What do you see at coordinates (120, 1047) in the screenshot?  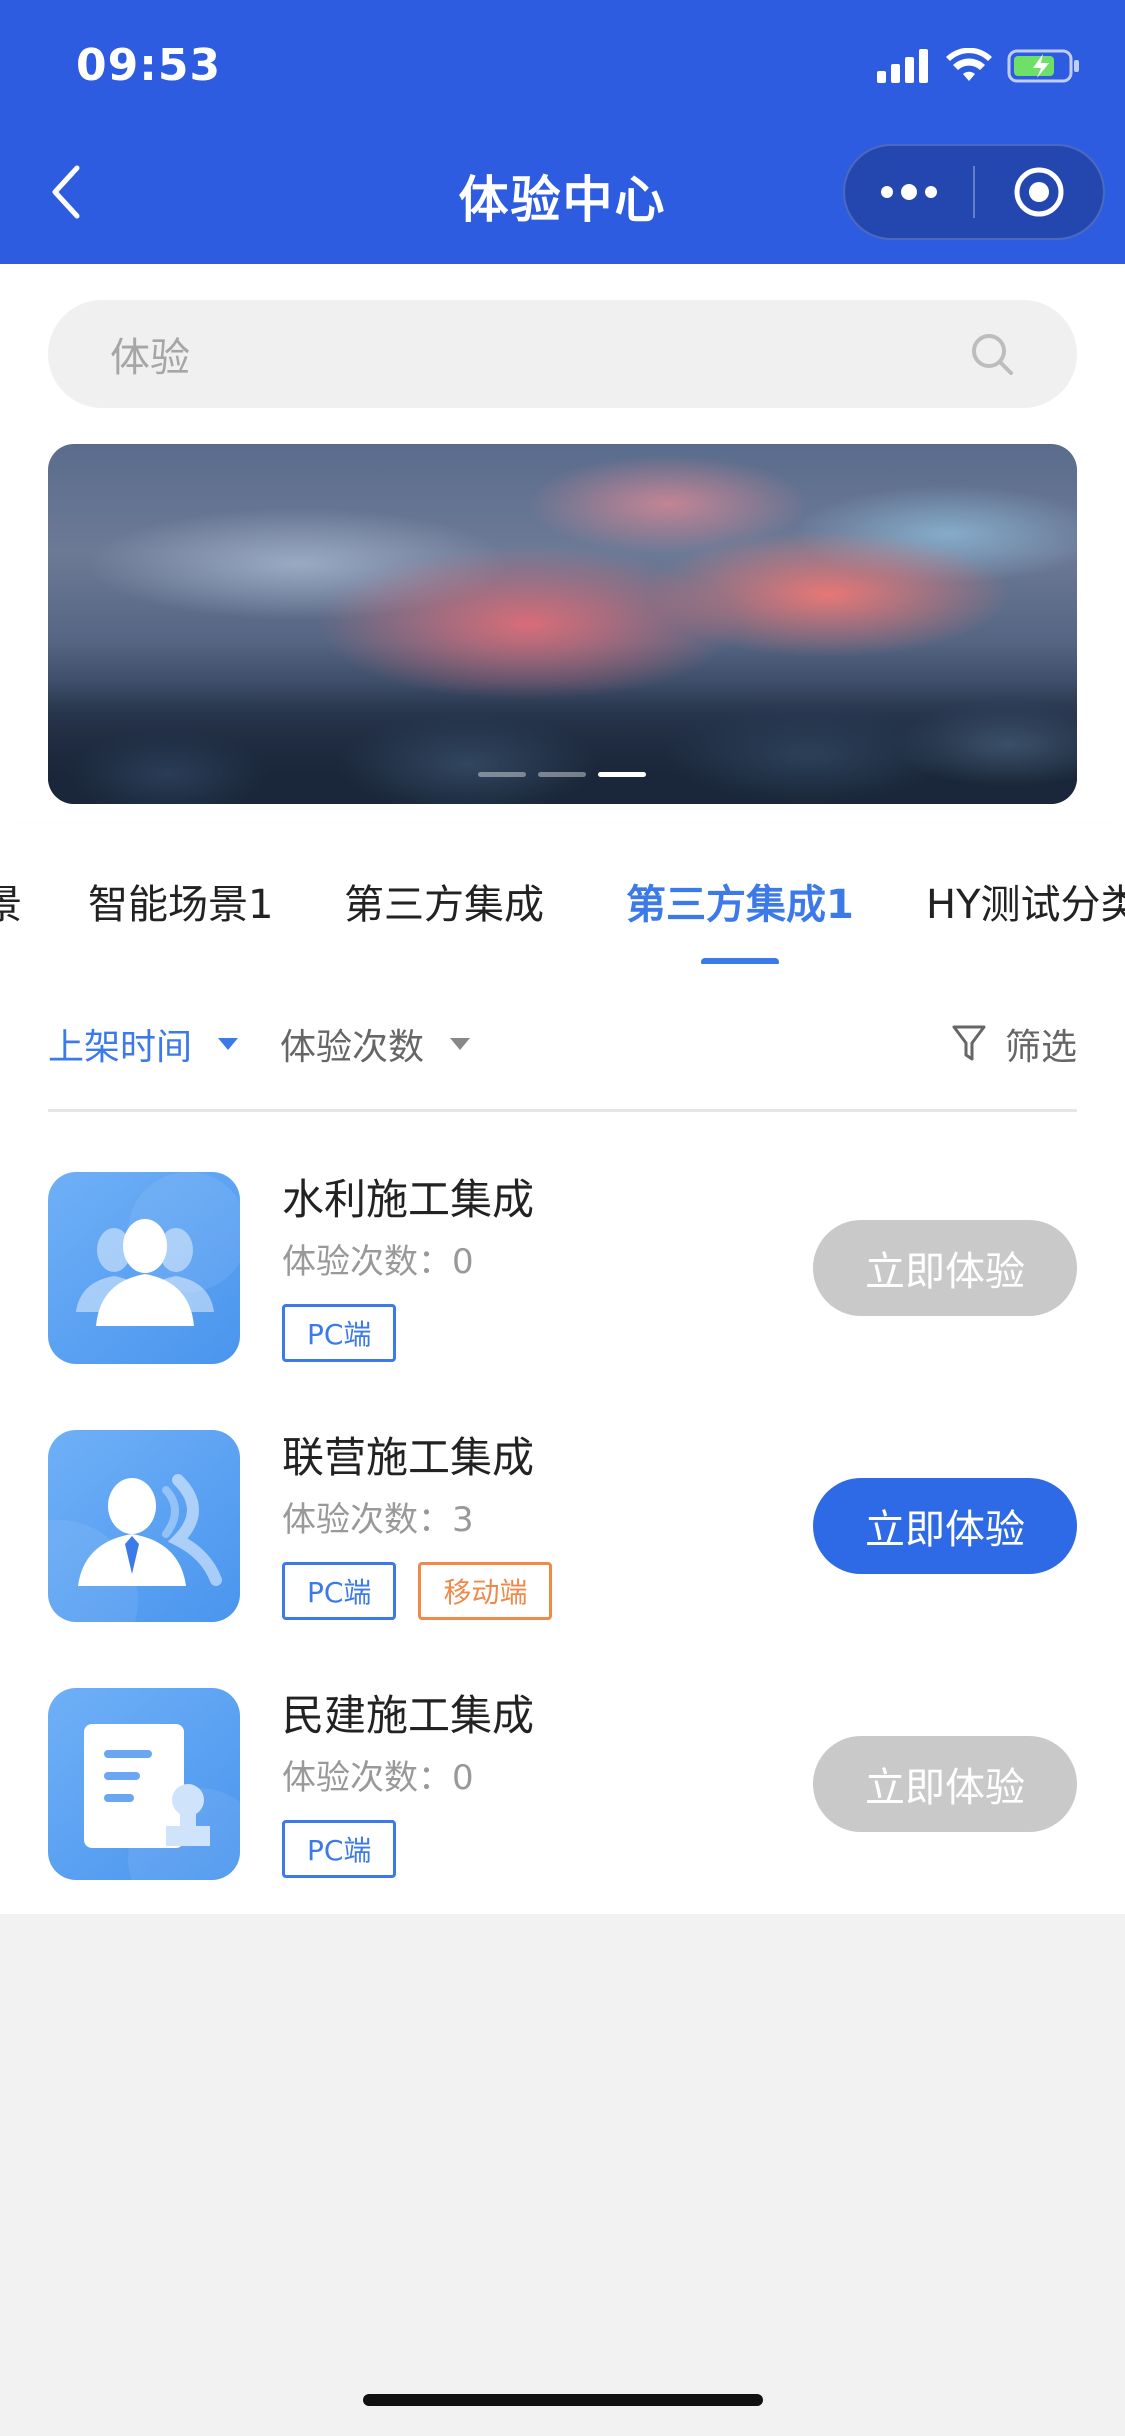 I see `sort-time-label: 上架时间` at bounding box center [120, 1047].